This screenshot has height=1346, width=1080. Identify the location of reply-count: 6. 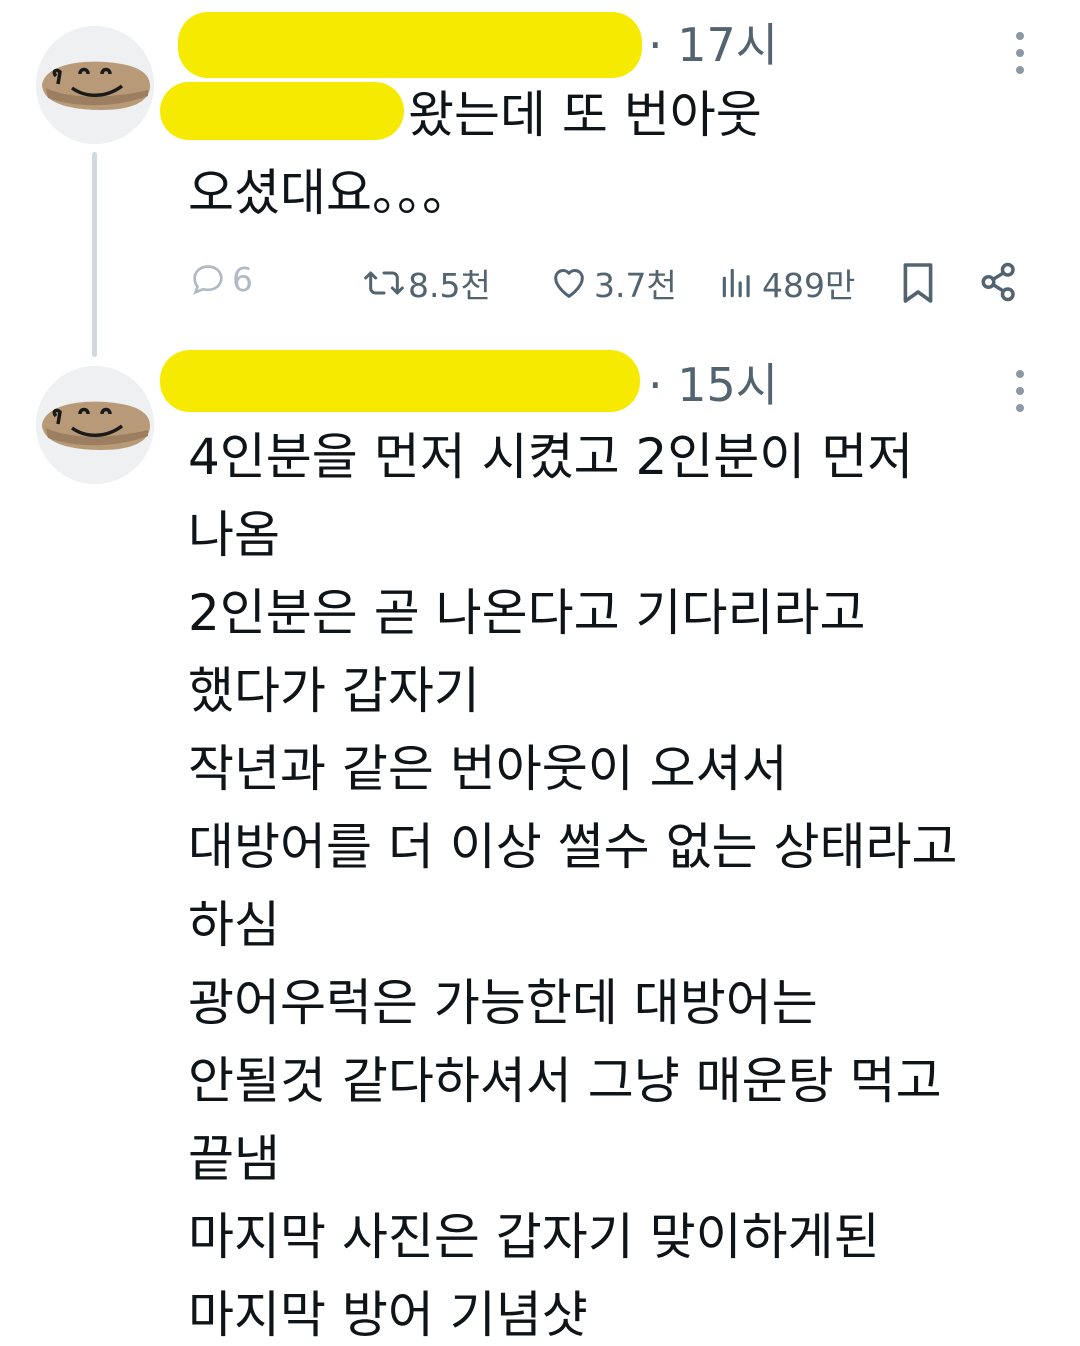
(242, 279).